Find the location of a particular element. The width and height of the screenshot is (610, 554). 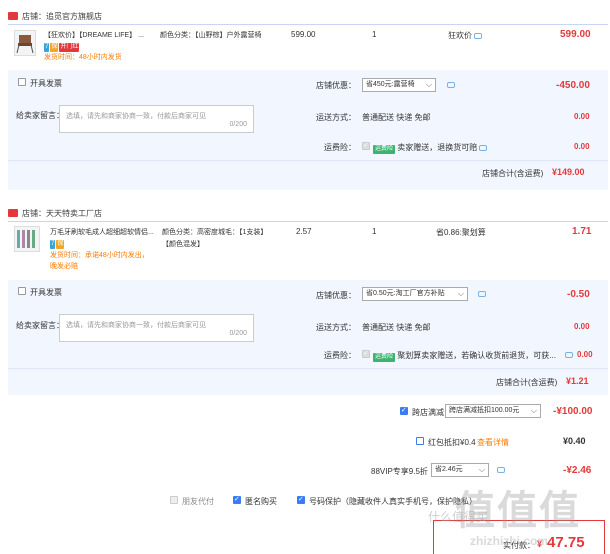

discount-label: 店铺优惠： is located at coordinates (336, 295).